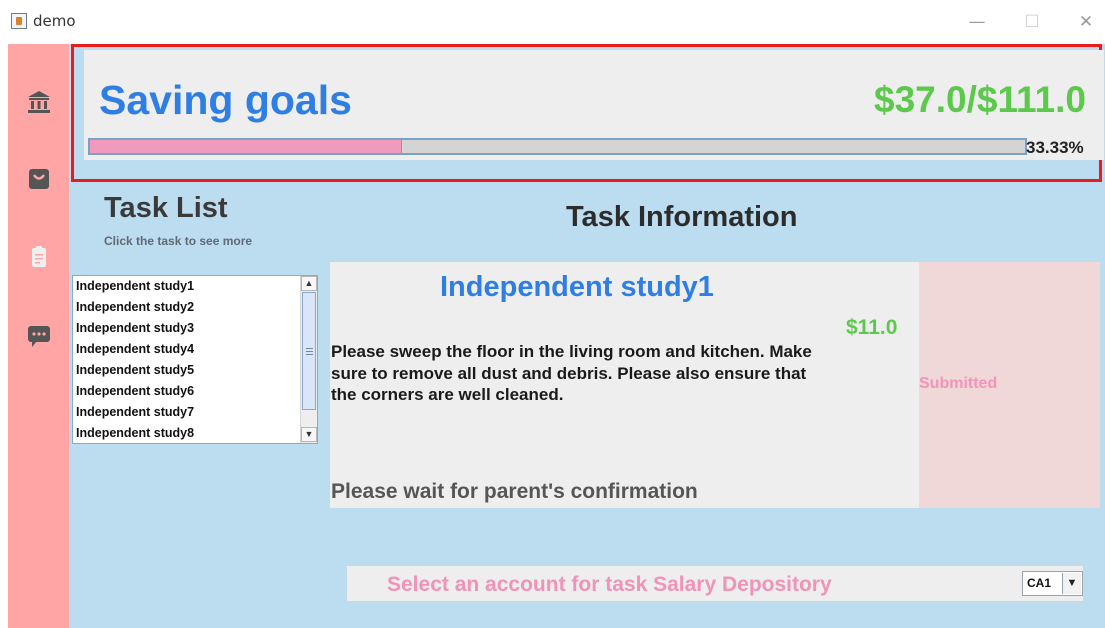 Image resolution: width=1105 pixels, height=628 pixels. Describe the element at coordinates (552, 22) in the screenshot. I see `window-titlebar: demo — ☐ ✕` at that location.